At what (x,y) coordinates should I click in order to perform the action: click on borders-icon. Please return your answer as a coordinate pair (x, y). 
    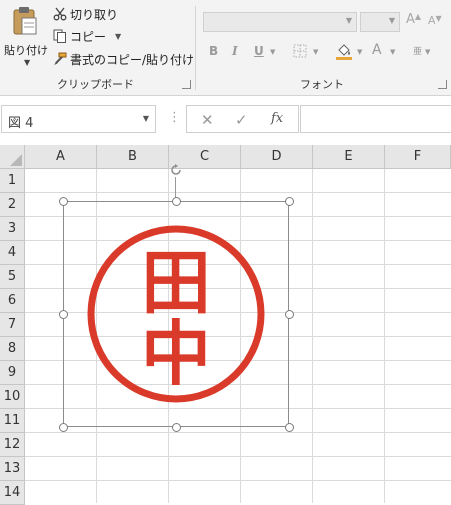
    Looking at the image, I should click on (300, 51).